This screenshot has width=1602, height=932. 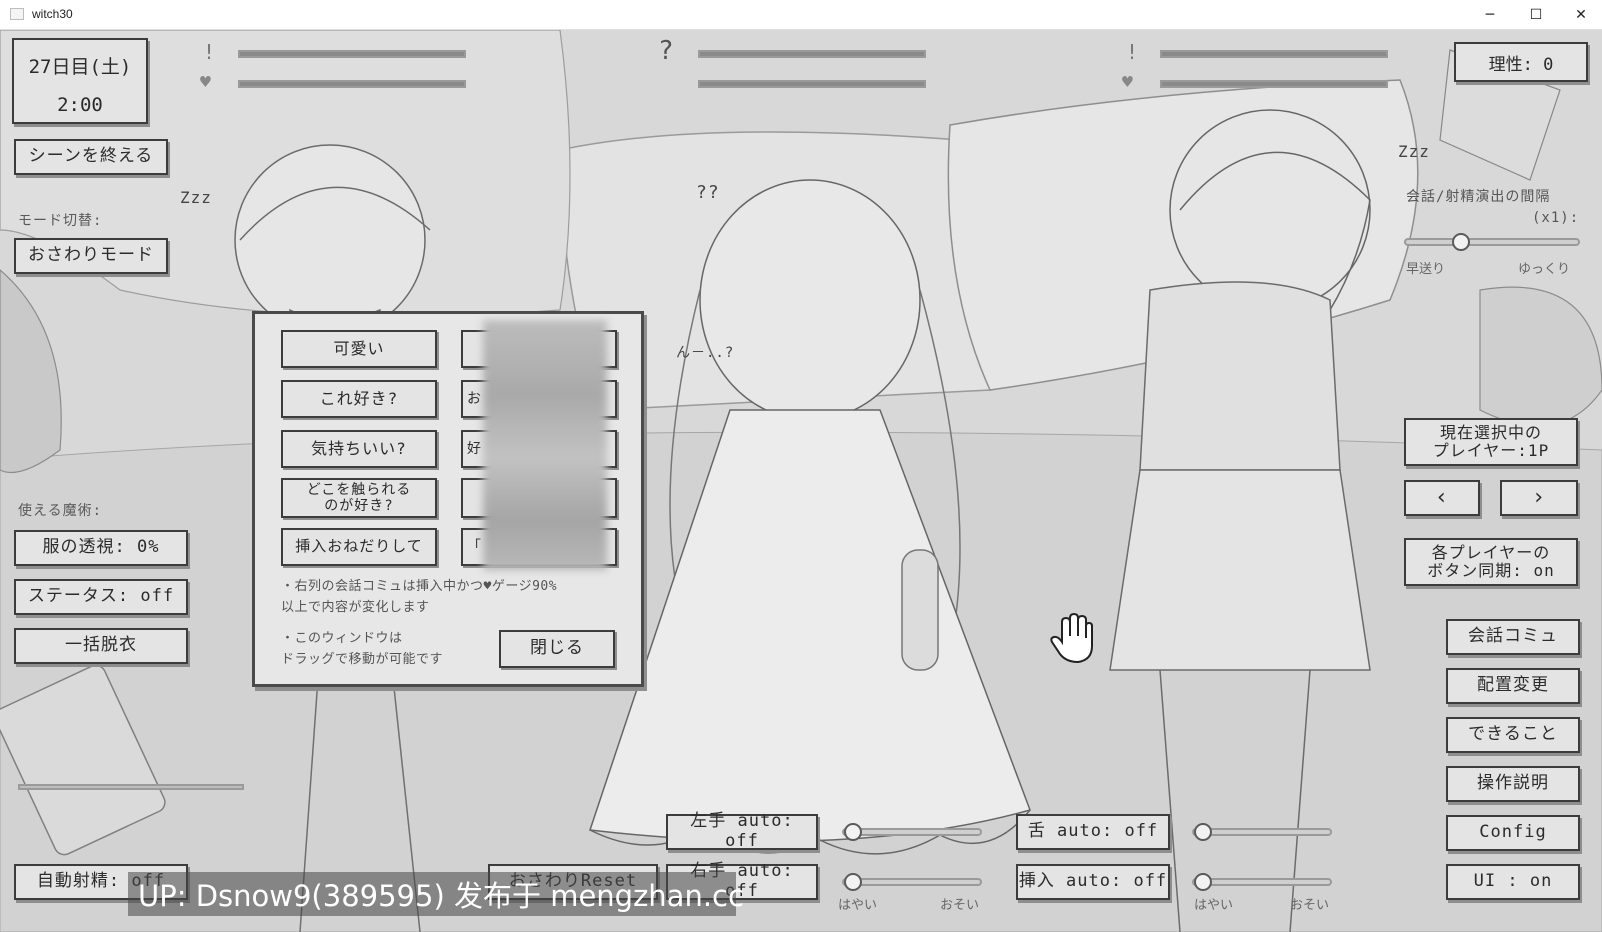 What do you see at coordinates (705, 353) in the screenshot?
I see `mumble-text: ん－..?` at bounding box center [705, 353].